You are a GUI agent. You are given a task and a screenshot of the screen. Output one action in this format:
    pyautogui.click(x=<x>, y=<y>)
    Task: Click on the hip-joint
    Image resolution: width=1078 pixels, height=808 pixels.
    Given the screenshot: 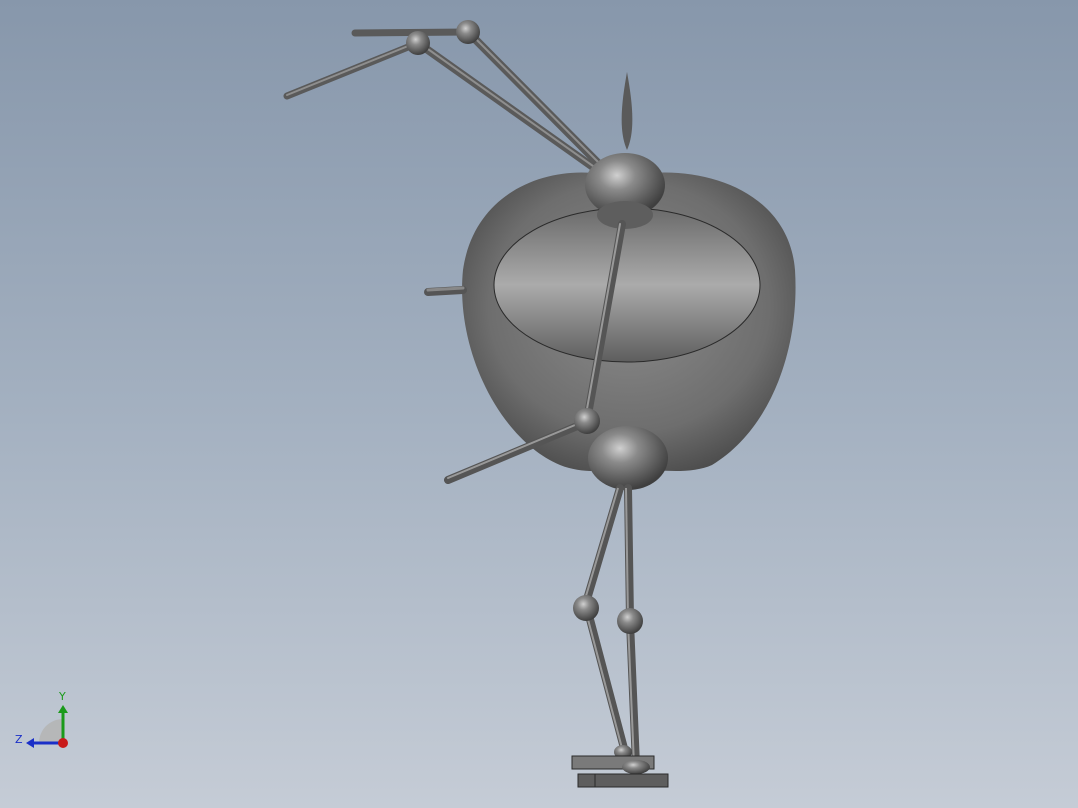 What is the action you would take?
    pyautogui.click(x=628, y=458)
    